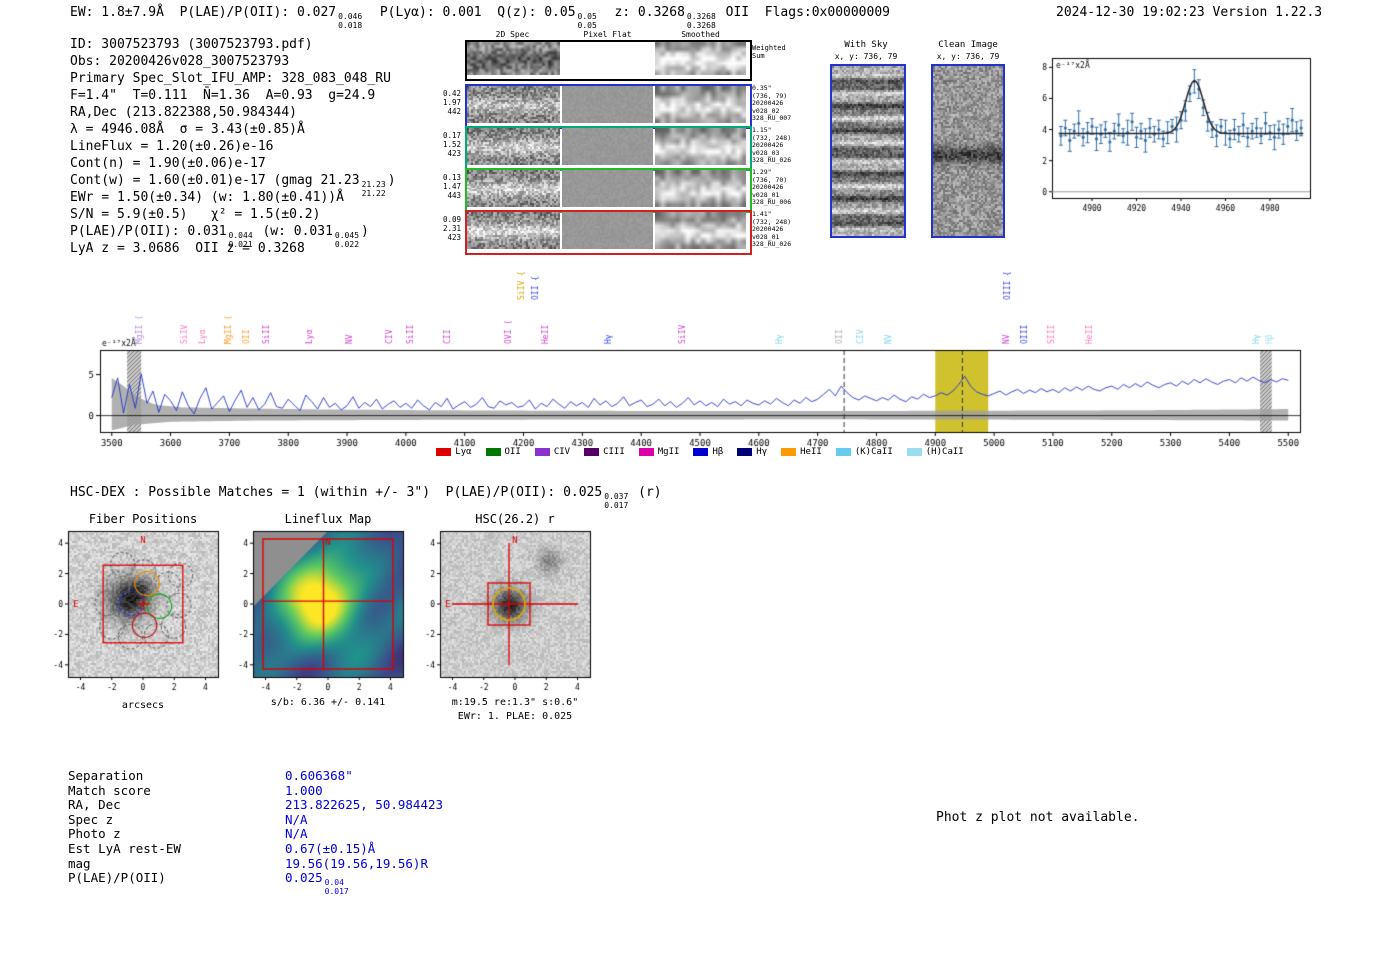 This screenshot has width=1400, height=953. What do you see at coordinates (700, 58) in the screenshot?
I see `spec2d-weighted-smoothed-image` at bounding box center [700, 58].